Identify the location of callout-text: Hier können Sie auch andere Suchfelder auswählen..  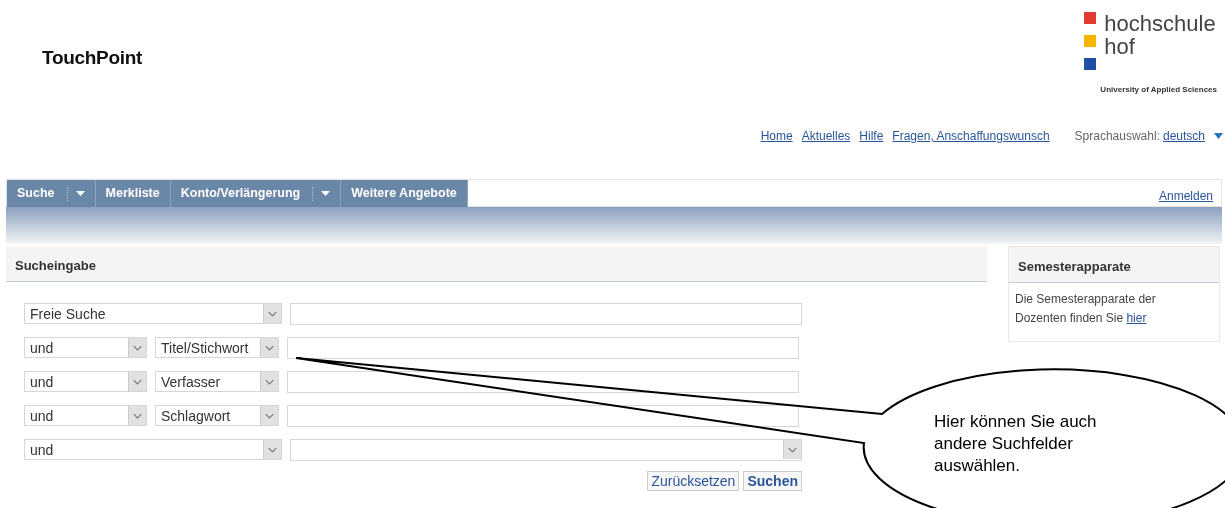
(1016, 444).